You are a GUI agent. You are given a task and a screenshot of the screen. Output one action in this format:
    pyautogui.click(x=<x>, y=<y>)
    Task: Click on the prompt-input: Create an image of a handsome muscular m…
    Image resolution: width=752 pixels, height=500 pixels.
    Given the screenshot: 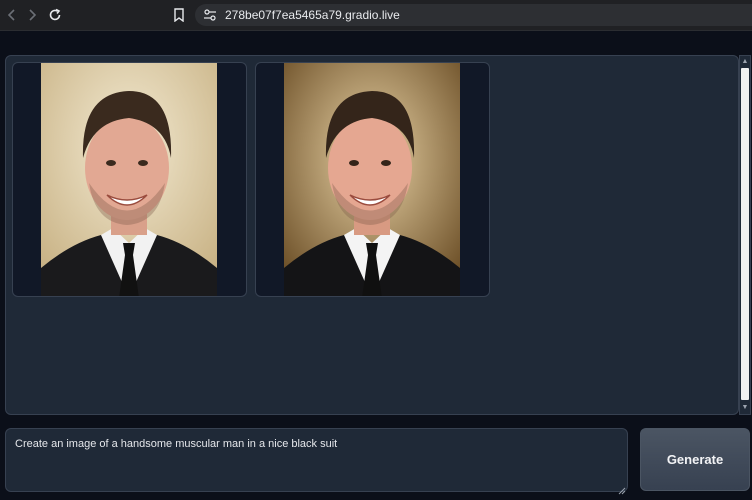 What is the action you would take?
    pyautogui.click(x=316, y=460)
    